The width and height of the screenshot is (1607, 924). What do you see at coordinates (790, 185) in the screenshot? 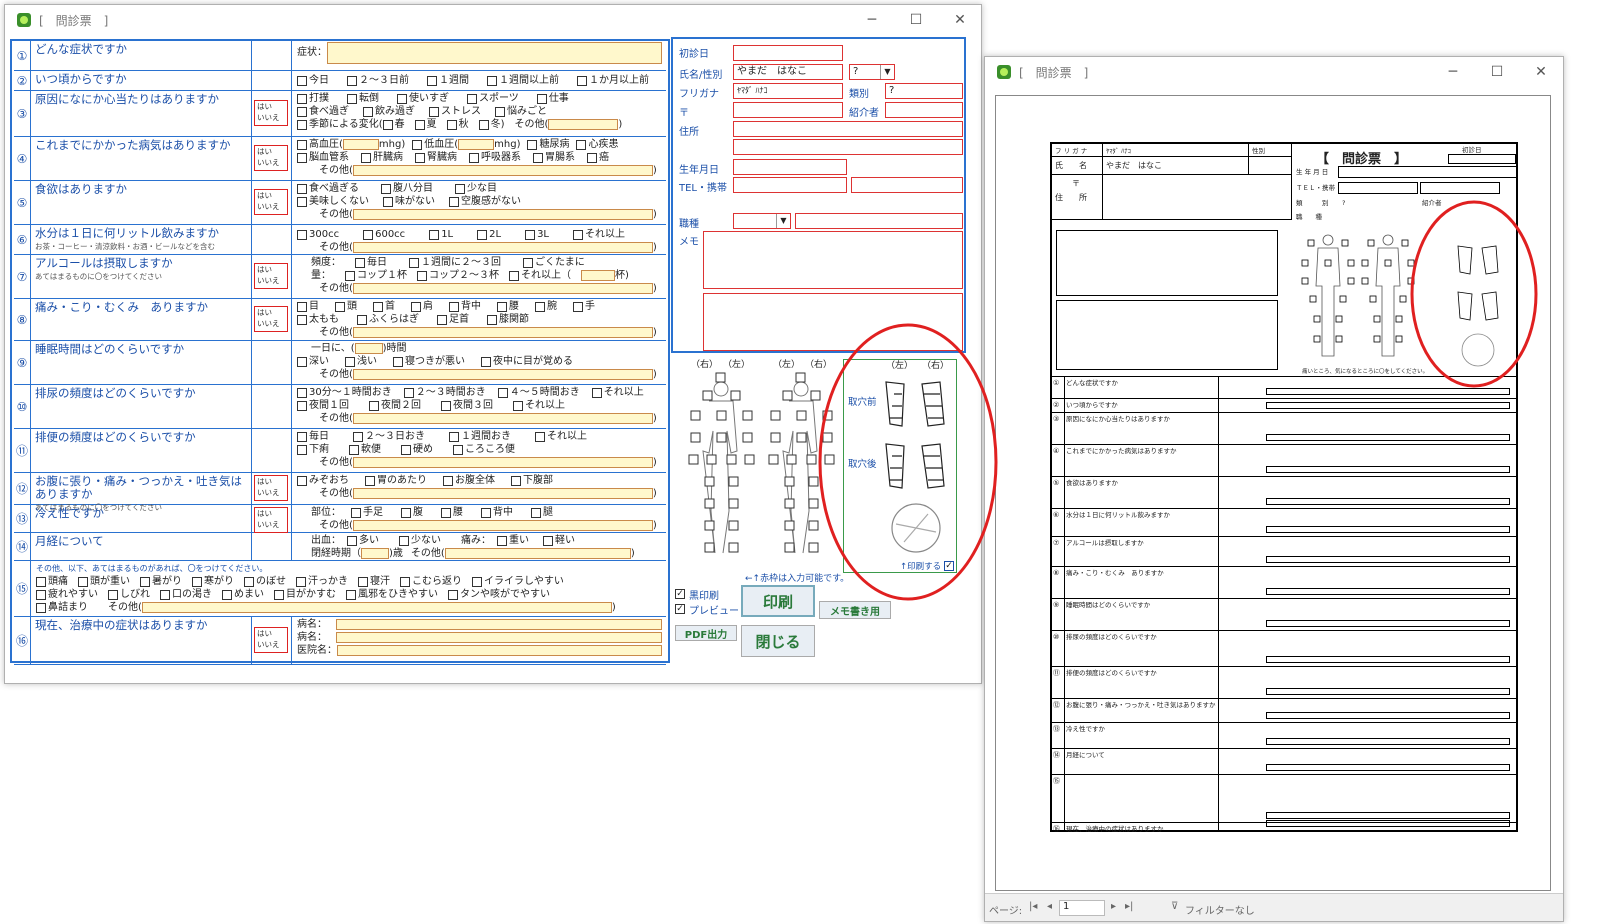
I see `tel-field` at bounding box center [790, 185].